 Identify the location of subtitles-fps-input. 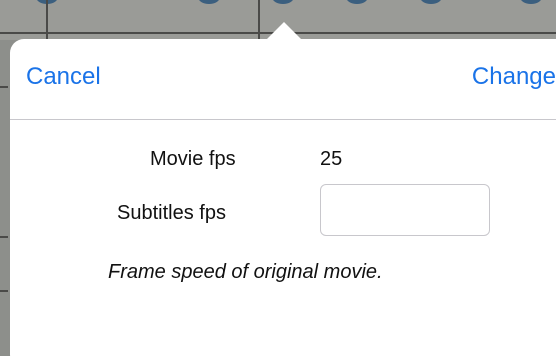
(405, 210).